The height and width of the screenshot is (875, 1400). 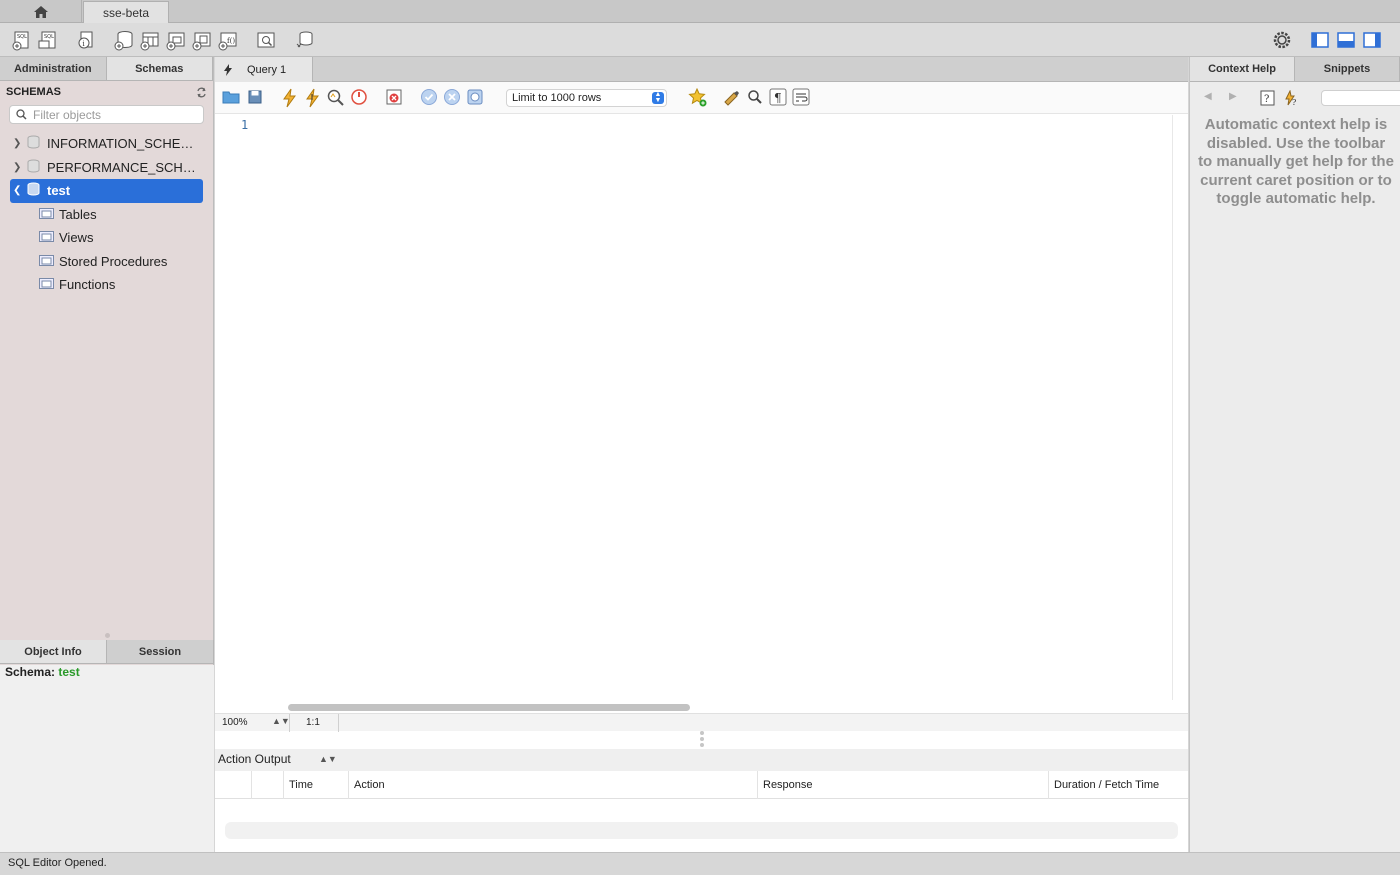 I want to click on column-header-duration: Duration / Fetch Time, so click(x=1112, y=785).